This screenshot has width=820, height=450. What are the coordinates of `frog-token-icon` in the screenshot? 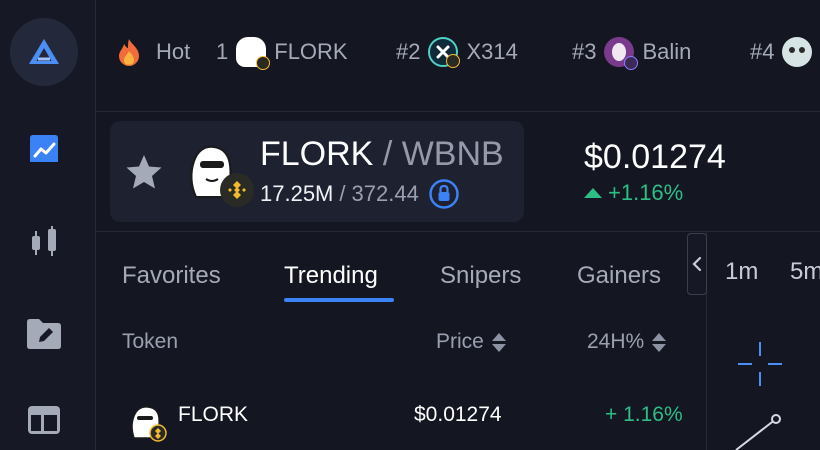 It's located at (253, 53).